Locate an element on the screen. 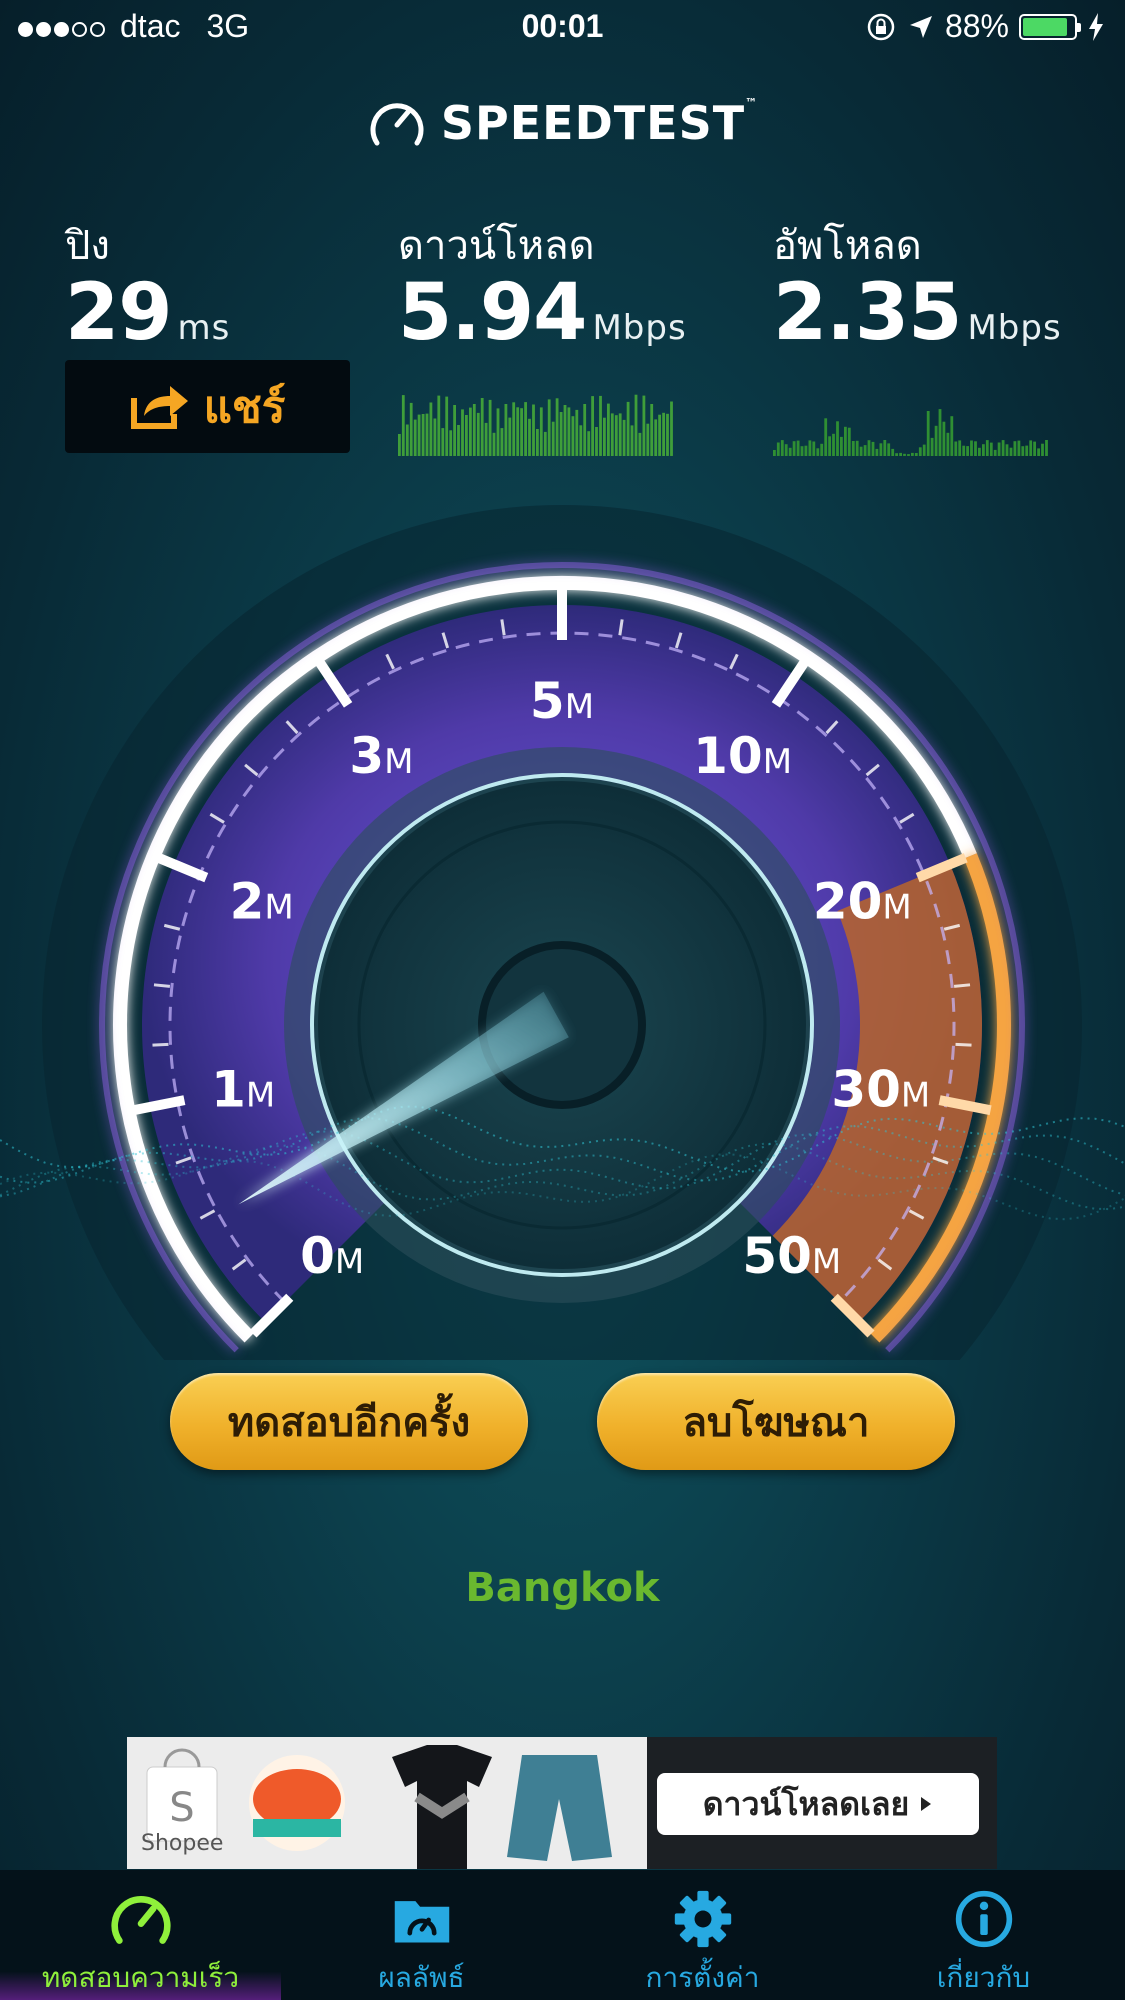  gauge-minor-tick is located at coordinates (160, 1044).